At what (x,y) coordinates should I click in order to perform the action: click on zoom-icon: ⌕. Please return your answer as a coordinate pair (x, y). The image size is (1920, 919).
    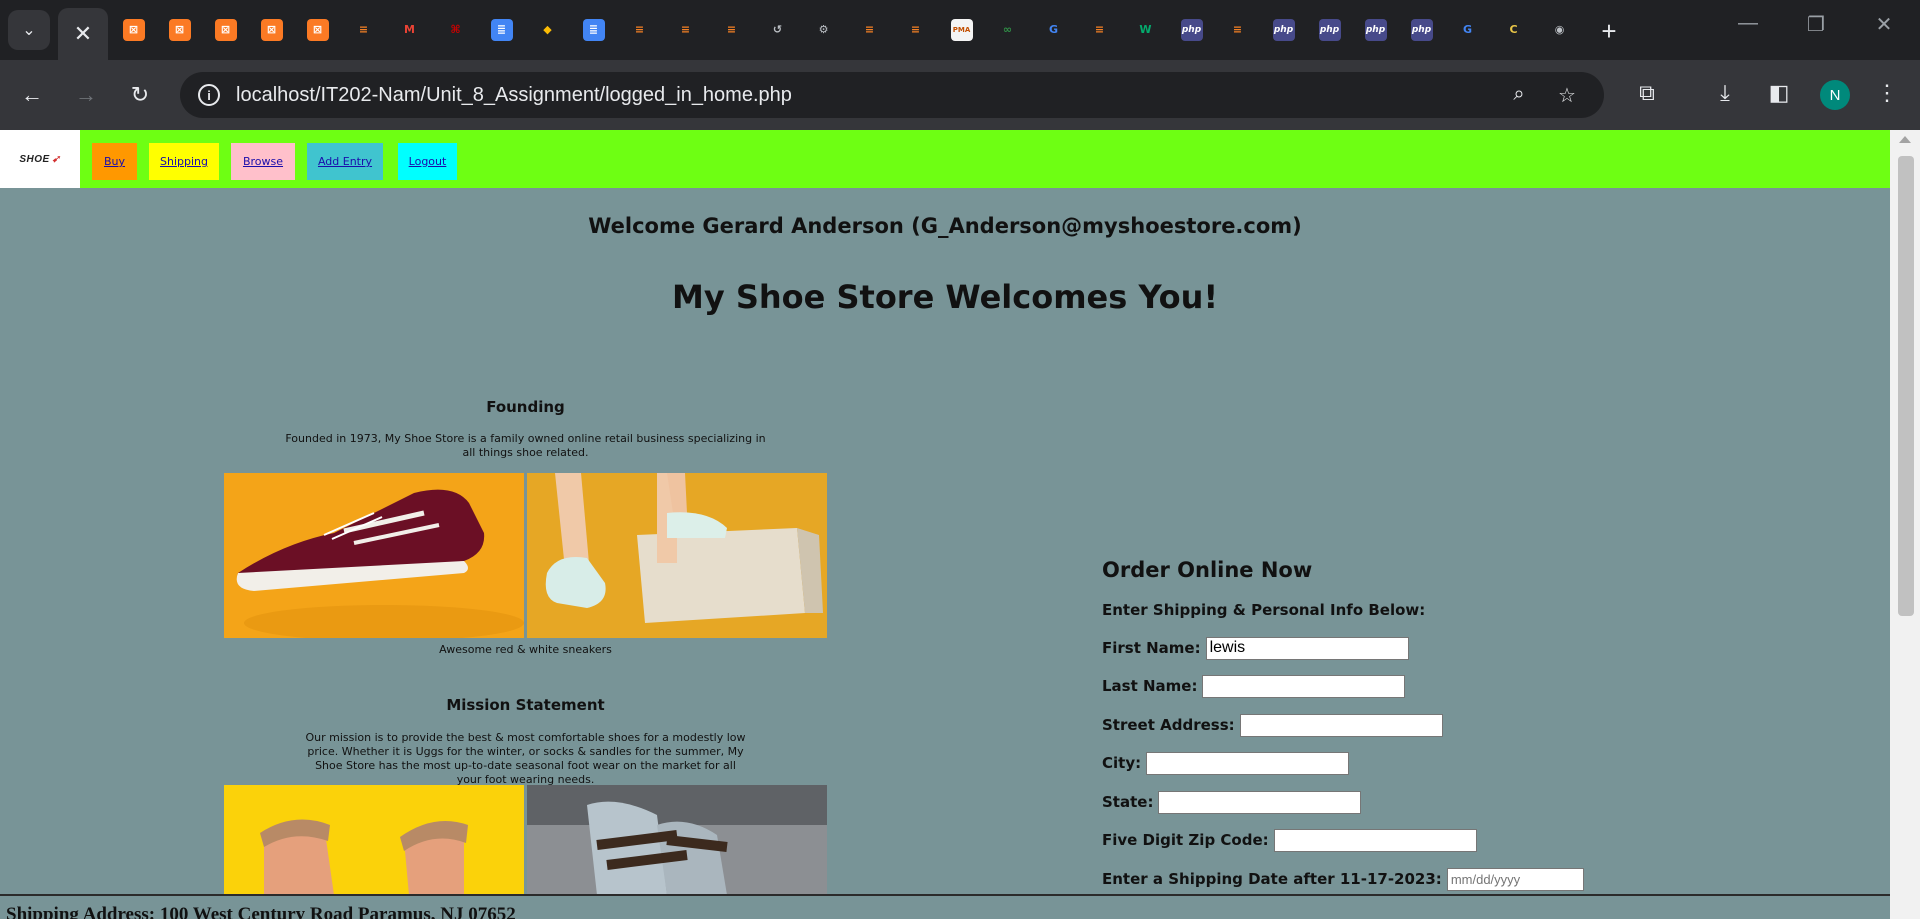
    Looking at the image, I should click on (1519, 94).